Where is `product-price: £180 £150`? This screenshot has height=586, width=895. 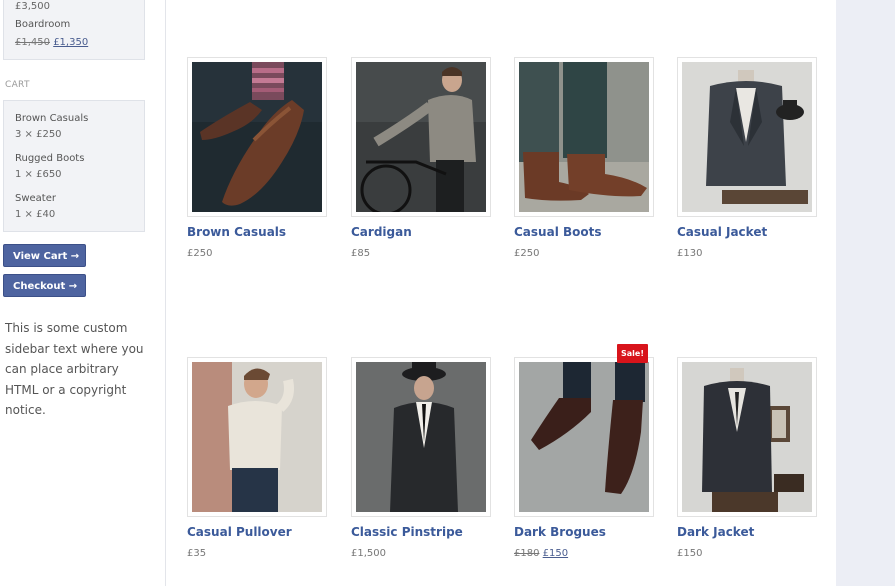
product-price: £180 £150 is located at coordinates (541, 553).